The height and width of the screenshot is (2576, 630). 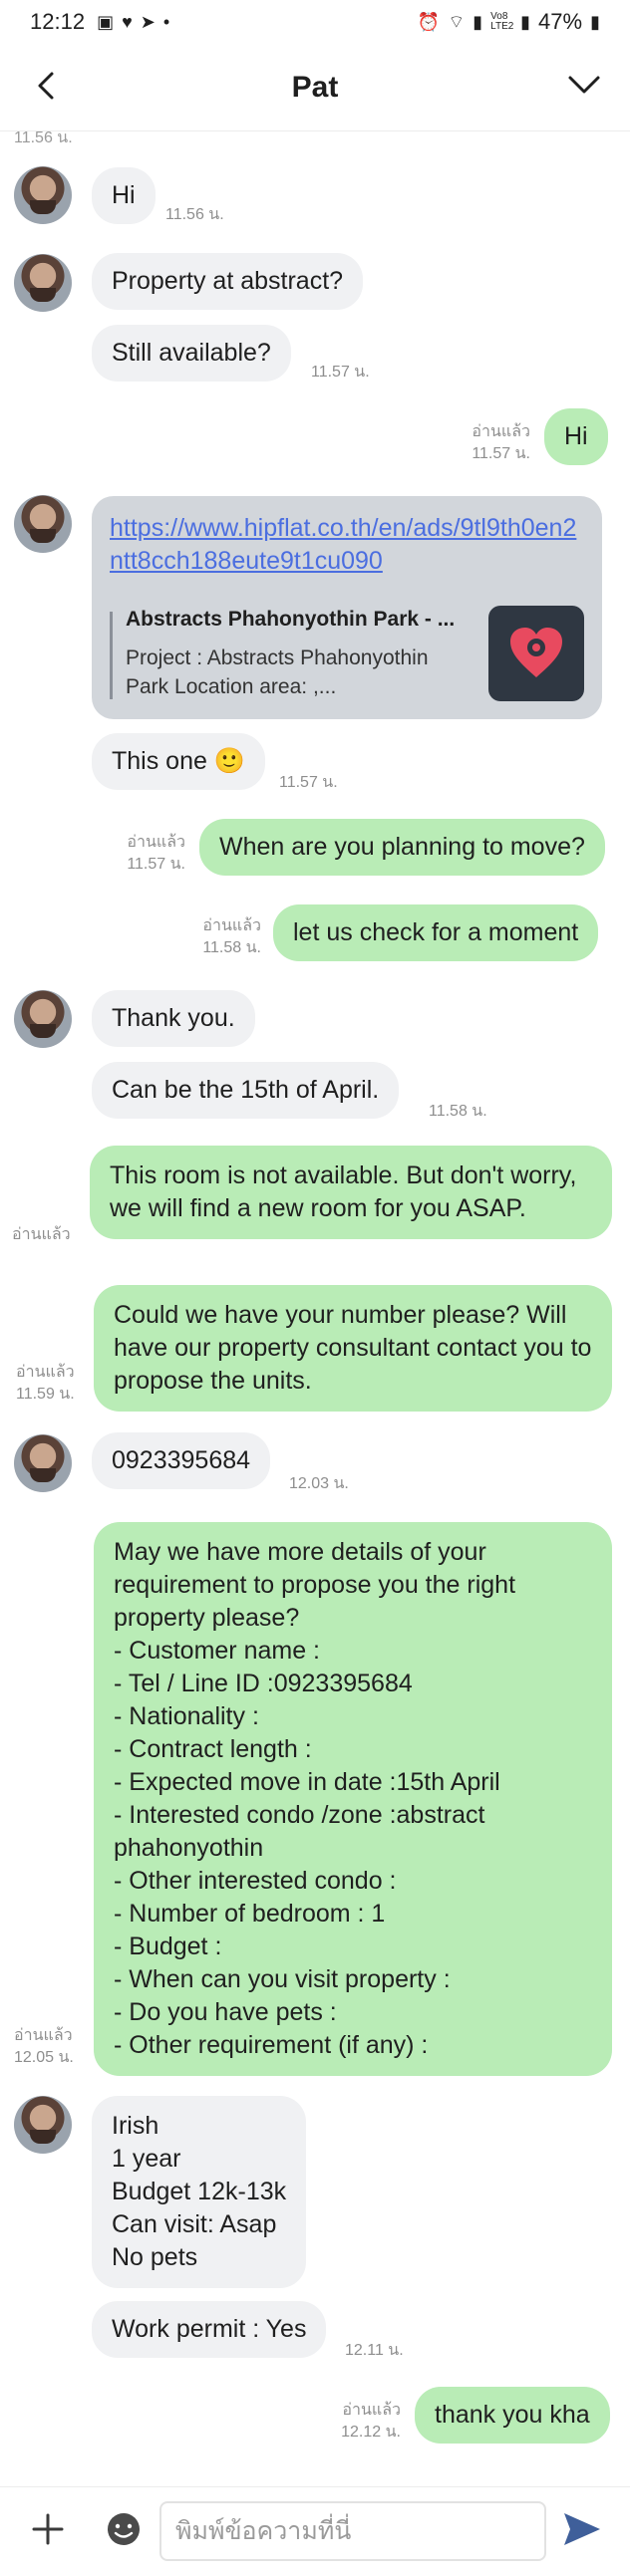 I want to click on message-bubble-outgoing: thank you kha, so click(x=512, y=2415).